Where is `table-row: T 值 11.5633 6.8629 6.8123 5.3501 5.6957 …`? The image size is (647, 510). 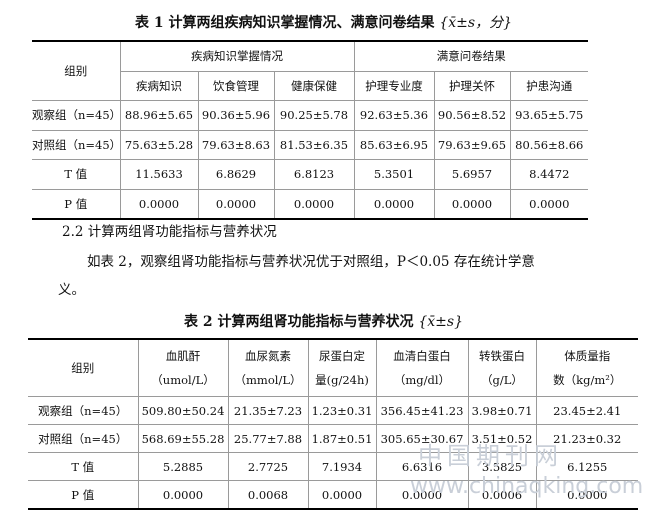 table-row: T 值 11.5633 6.8629 6.8123 5.3501 5.6957 … is located at coordinates (310, 174).